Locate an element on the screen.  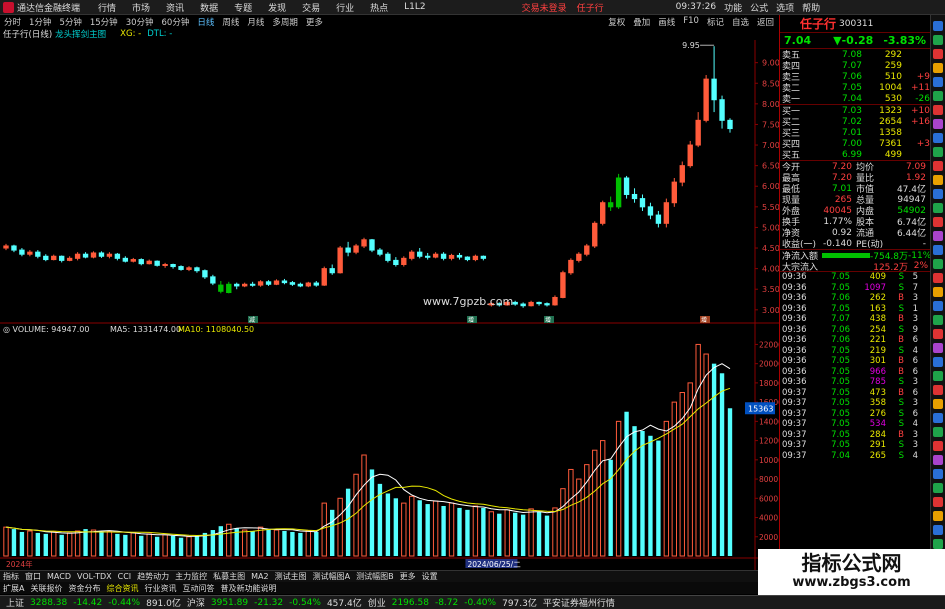
indicator-tab: 测试幅图B is located at coordinates (375, 576).